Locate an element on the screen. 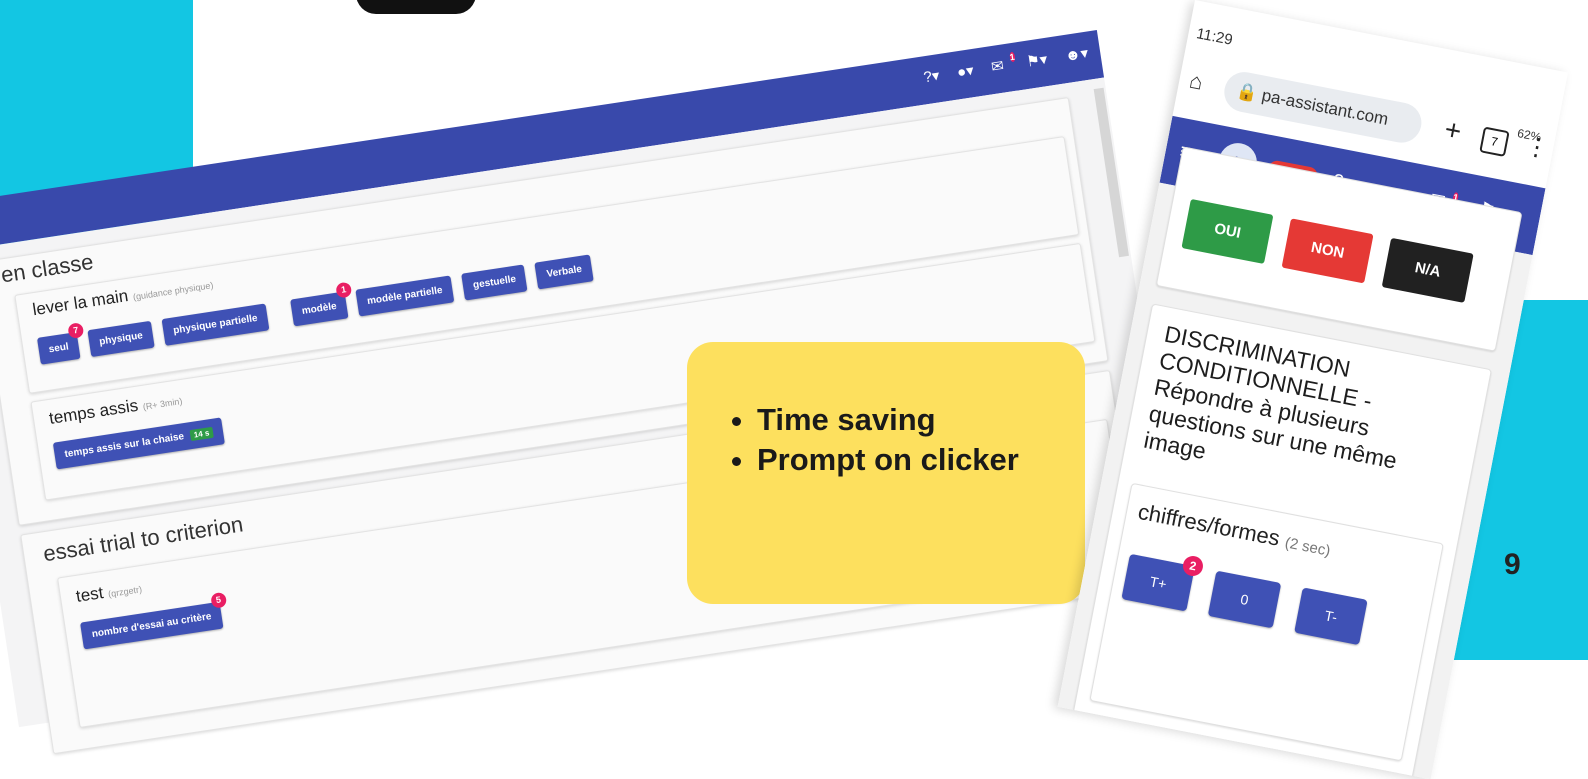 This screenshot has width=1588, height=779. desktop-toolbar-icons: ?▾ ●▾ ✉1 ⚑▾ ☻▾ is located at coordinates (1005, 66).